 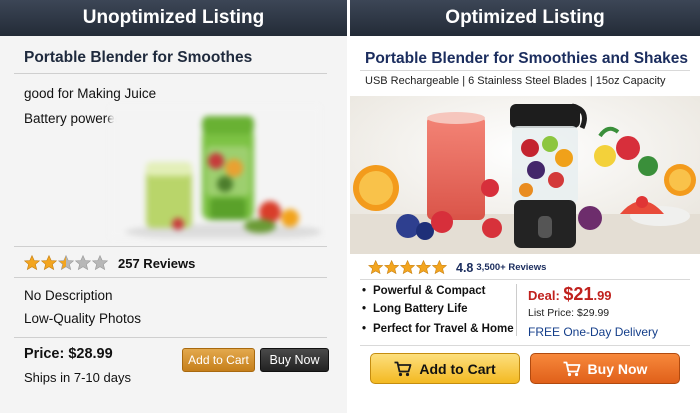 I want to click on delivery-info: FREE One-Day Delivery, so click(x=593, y=332).